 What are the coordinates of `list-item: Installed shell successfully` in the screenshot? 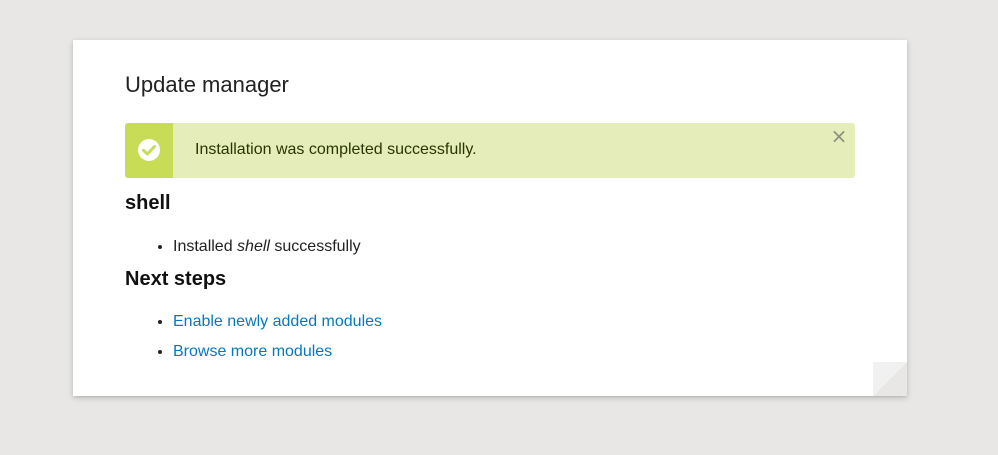 It's located at (267, 247).